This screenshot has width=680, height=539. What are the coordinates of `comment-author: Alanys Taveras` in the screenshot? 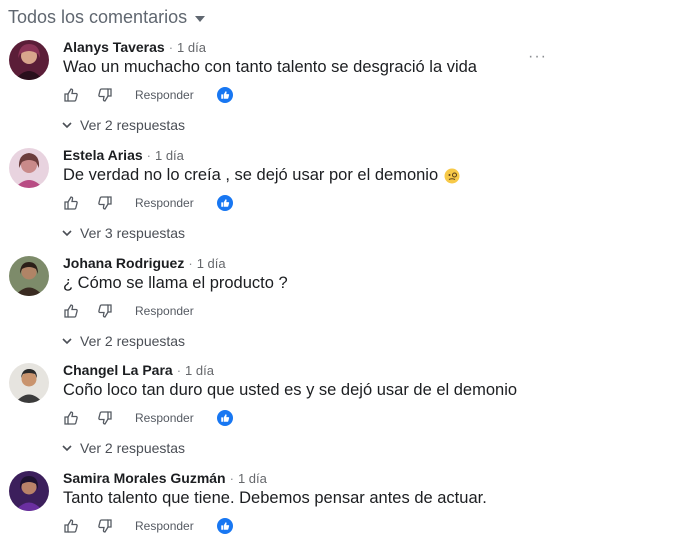 It's located at (114, 47).